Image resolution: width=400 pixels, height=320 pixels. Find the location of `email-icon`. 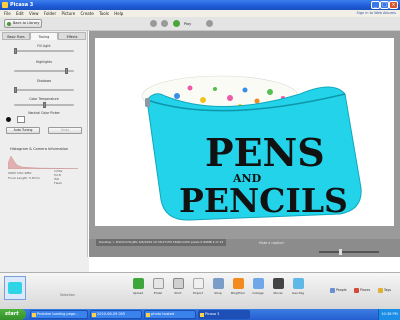

email-icon is located at coordinates (158, 283).